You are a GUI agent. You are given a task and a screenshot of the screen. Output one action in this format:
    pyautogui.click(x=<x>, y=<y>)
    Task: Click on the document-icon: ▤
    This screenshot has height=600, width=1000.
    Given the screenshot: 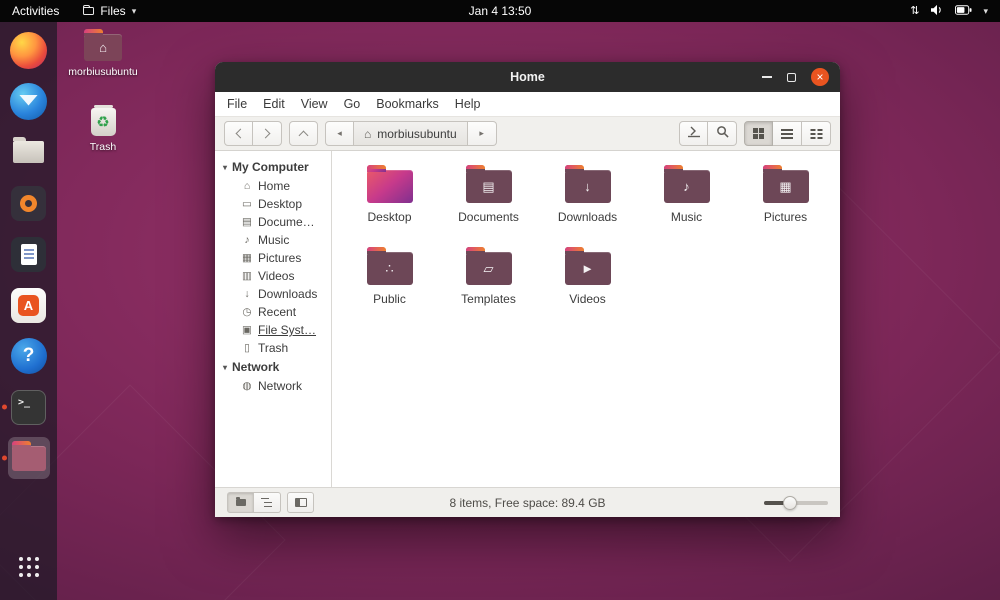 What is the action you would take?
    pyautogui.click(x=247, y=221)
    